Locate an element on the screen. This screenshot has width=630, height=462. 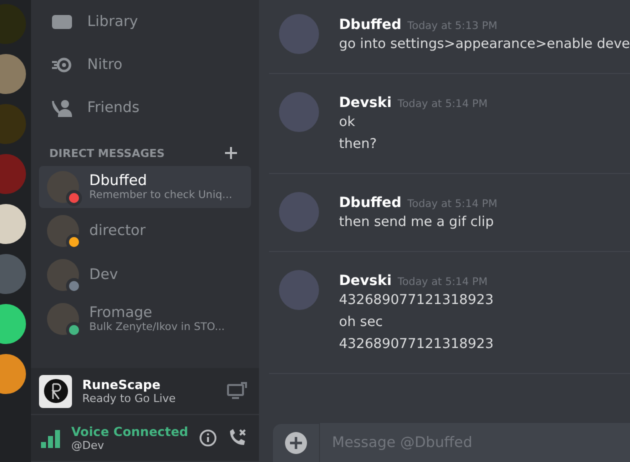
dm-name: director is located at coordinates (117, 231).